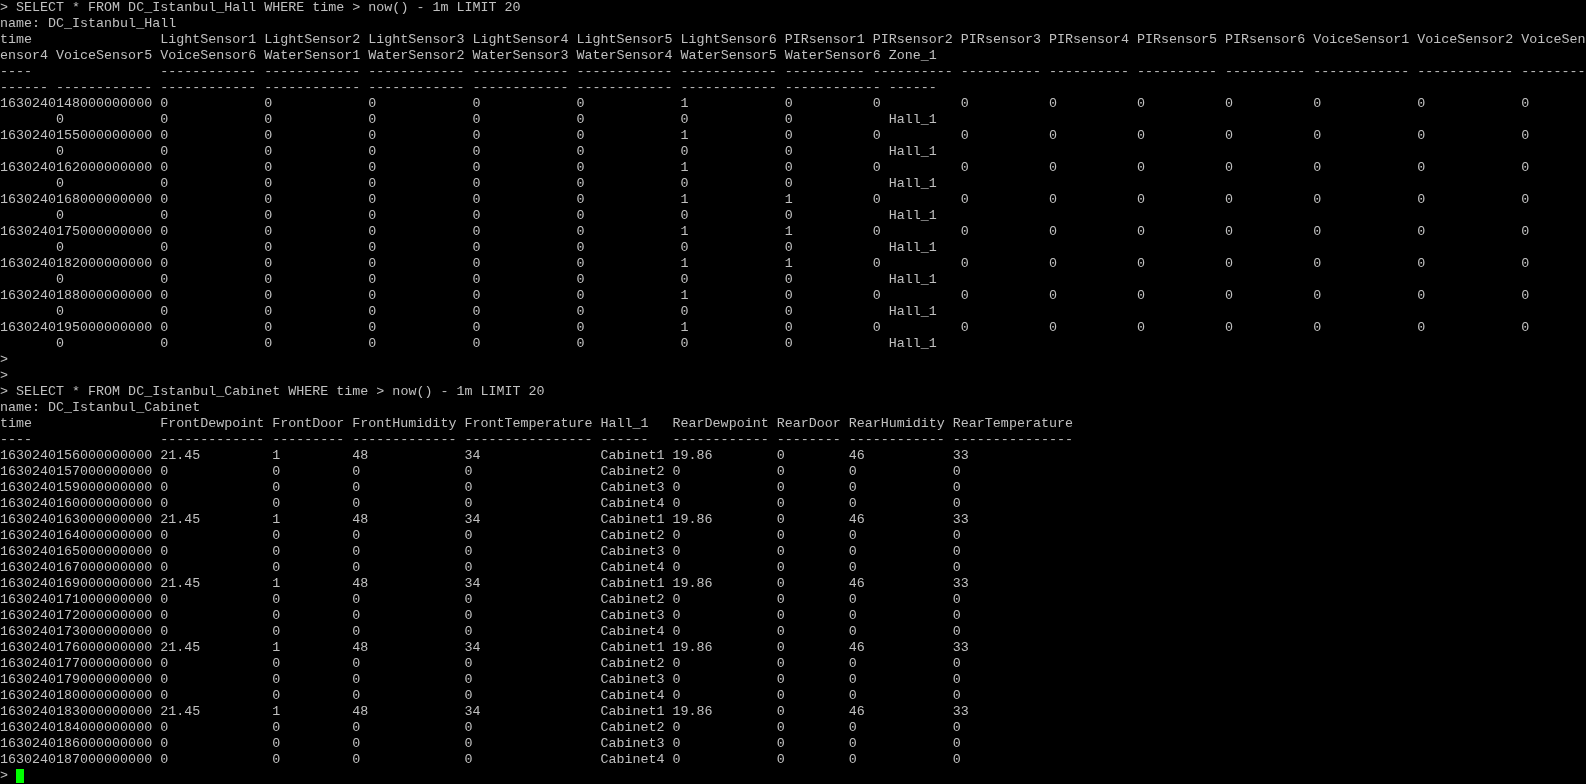  Describe the element at coordinates (1088, 39) in the screenshot. I see `column-header: PIRsensor4` at that location.